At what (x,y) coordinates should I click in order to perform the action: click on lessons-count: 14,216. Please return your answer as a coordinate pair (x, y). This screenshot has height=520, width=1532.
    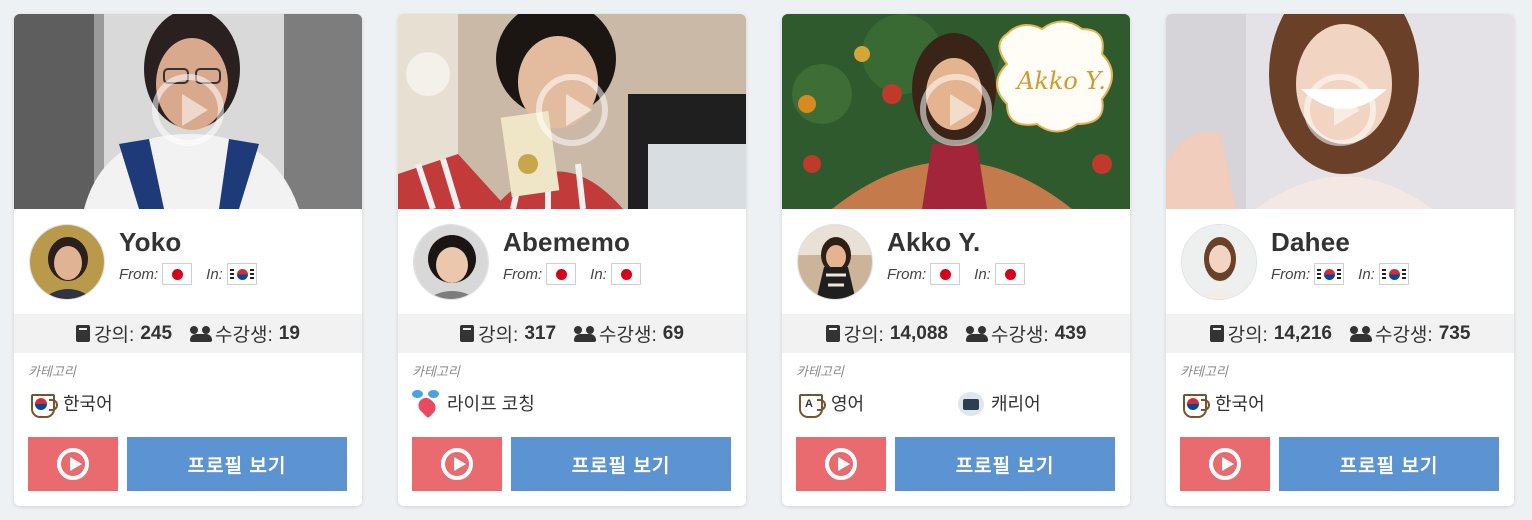
    Looking at the image, I should click on (1302, 333).